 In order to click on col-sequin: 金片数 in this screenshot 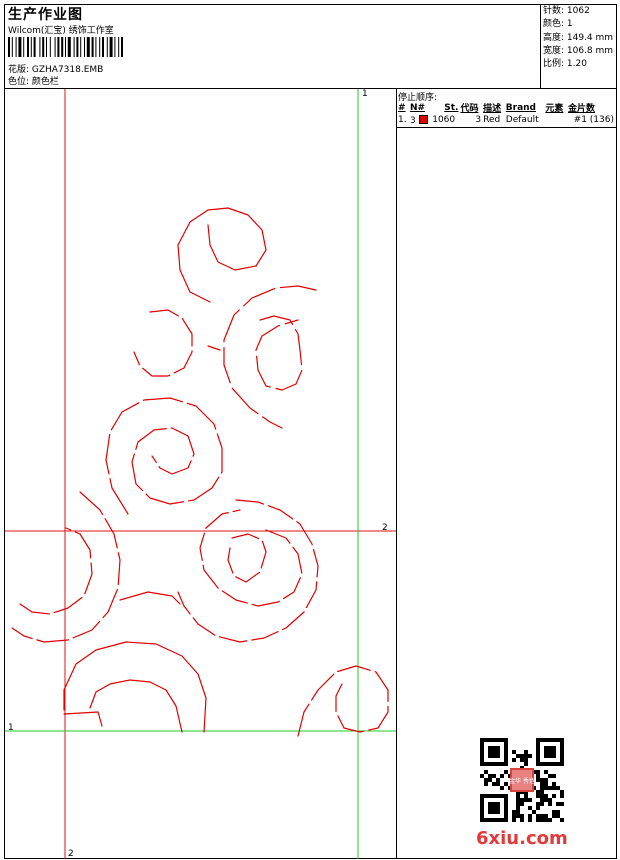, I will do `click(581, 109)`.